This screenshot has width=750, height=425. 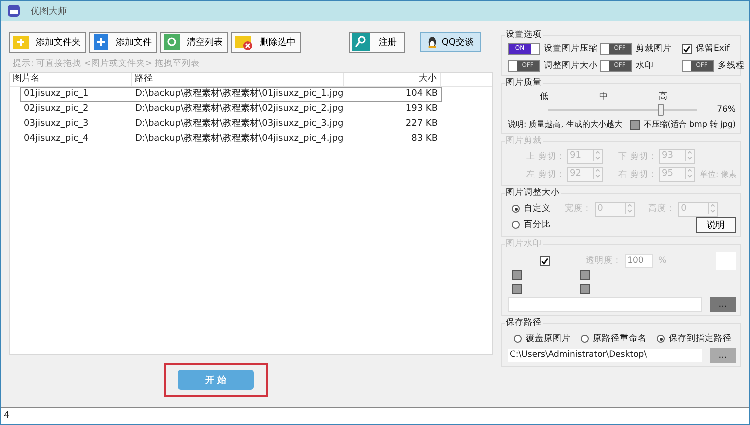 What do you see at coordinates (123, 42) in the screenshot?
I see `toolbar-button: 添加文件` at bounding box center [123, 42].